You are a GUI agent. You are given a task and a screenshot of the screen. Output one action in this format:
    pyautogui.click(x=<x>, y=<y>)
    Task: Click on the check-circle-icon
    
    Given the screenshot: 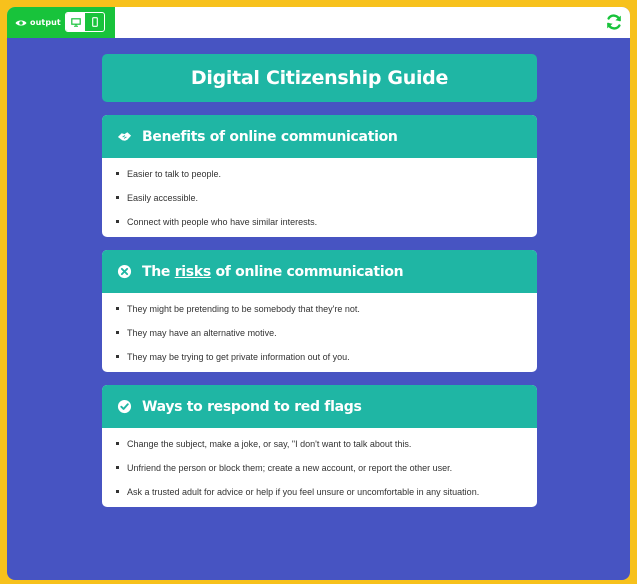 What is the action you would take?
    pyautogui.click(x=124, y=406)
    